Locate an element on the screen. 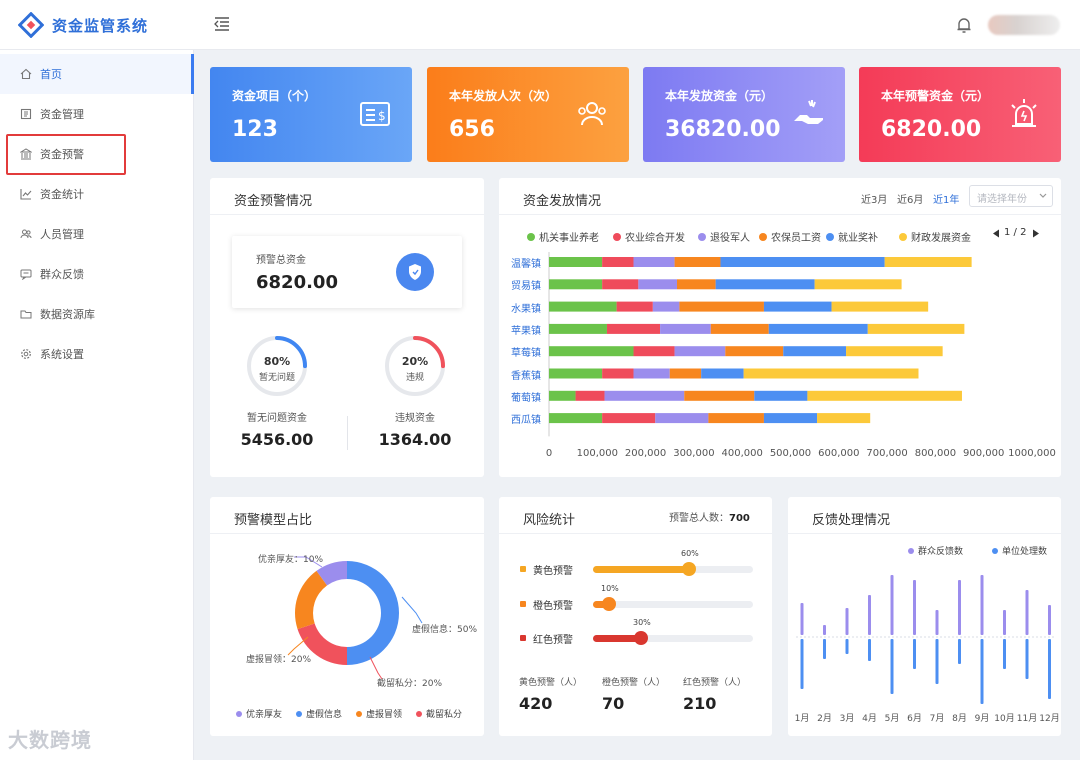 Image resolution: width=1080 pixels, height=760 pixels. legend-item: 群众反馈数 is located at coordinates (935, 550).